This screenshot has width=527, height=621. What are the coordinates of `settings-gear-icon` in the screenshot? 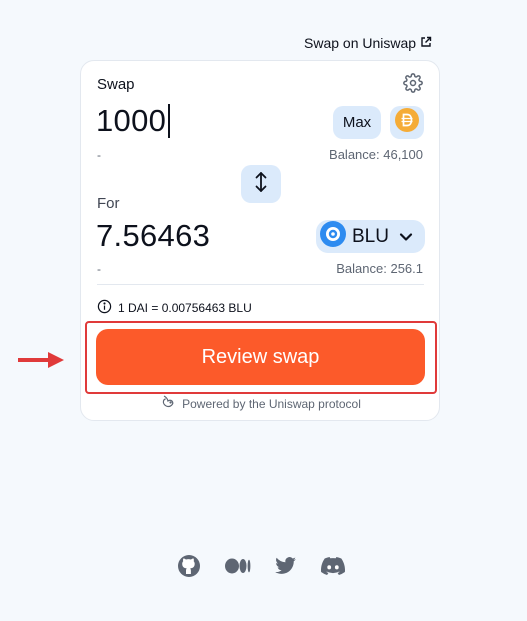 It's located at (413, 83).